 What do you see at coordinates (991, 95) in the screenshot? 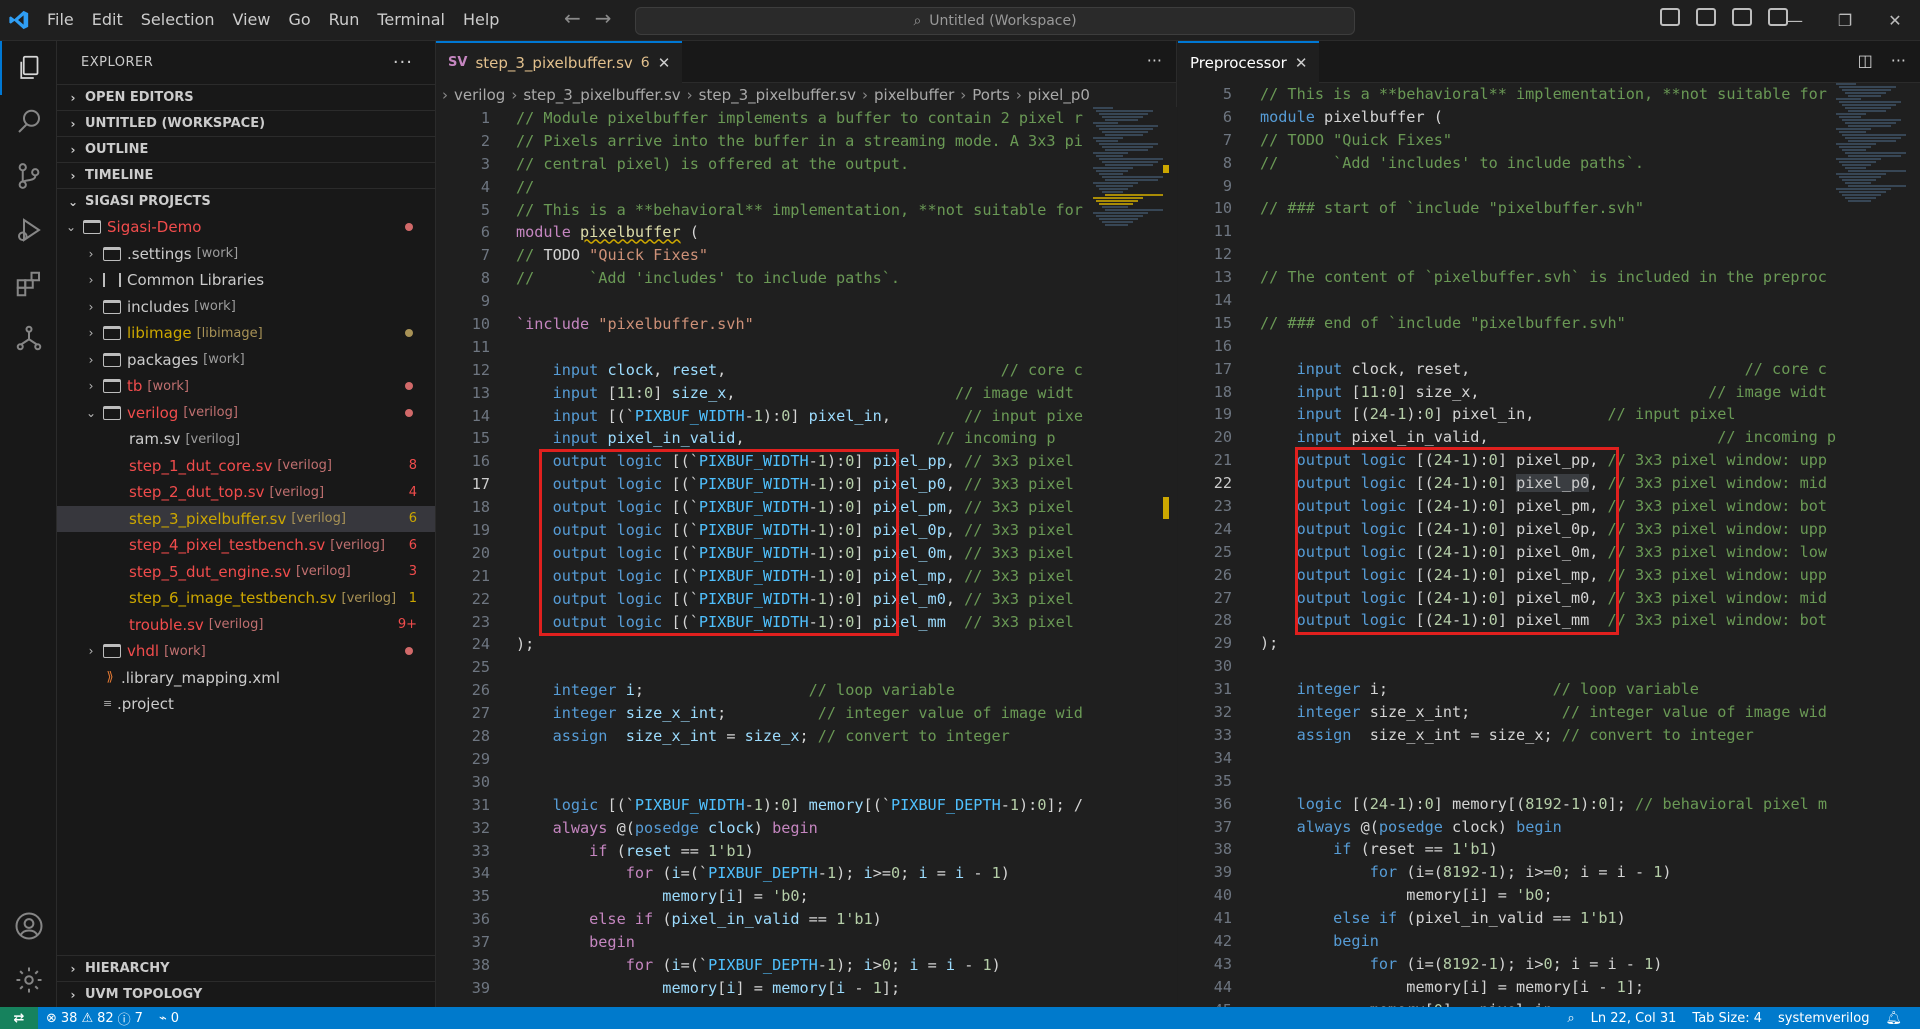
I see `breadcrumb-item-ports: Ports` at bounding box center [991, 95].